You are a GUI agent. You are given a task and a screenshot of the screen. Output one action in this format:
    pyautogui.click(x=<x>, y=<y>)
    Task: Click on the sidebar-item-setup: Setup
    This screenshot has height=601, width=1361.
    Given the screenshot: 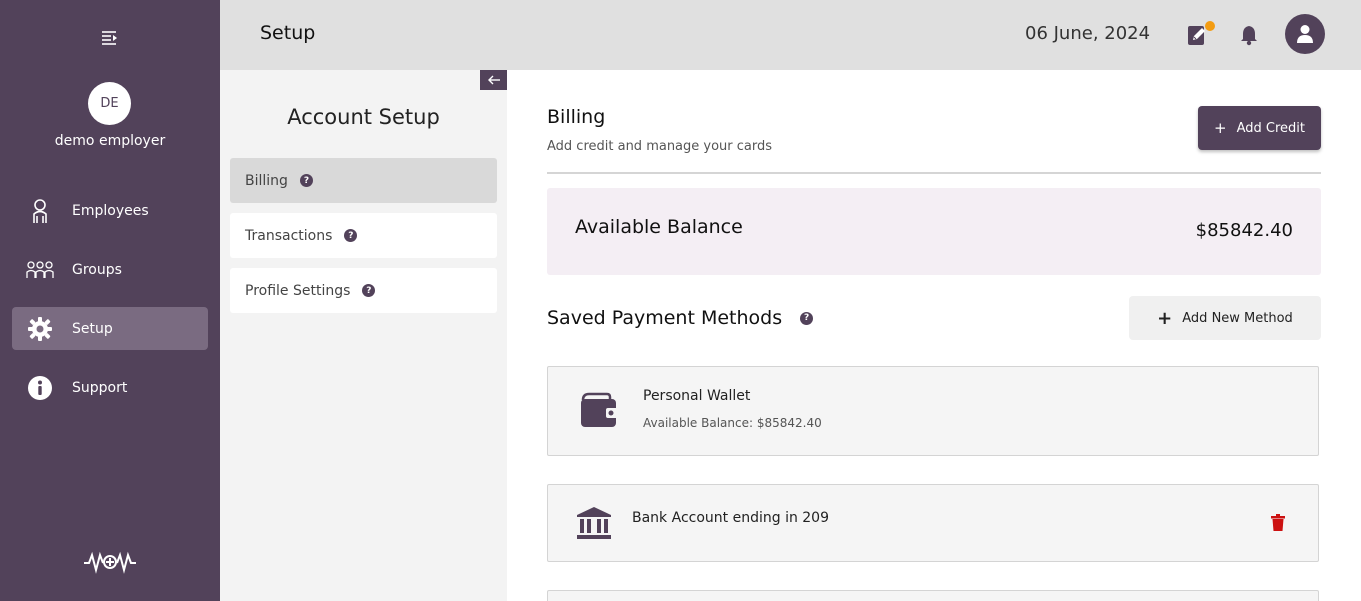 What is the action you would take?
    pyautogui.click(x=110, y=328)
    